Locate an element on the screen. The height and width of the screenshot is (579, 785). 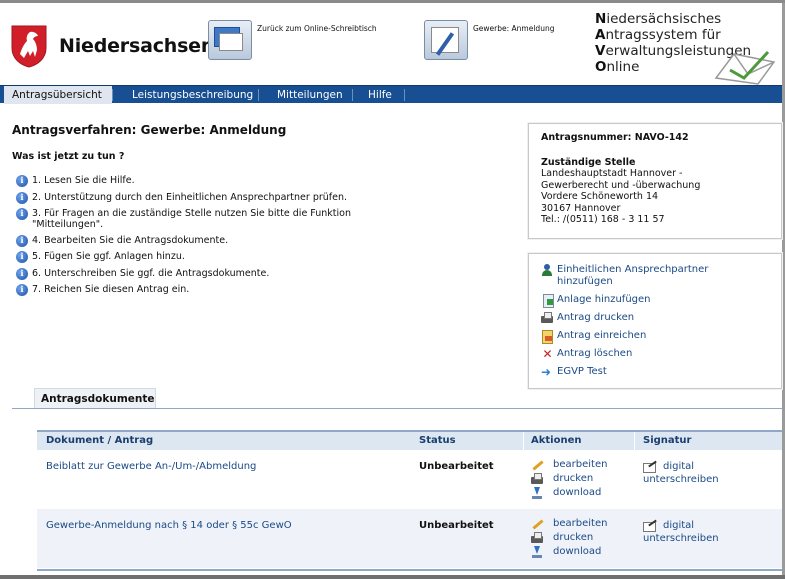
attachment-icon is located at coordinates (547, 301).